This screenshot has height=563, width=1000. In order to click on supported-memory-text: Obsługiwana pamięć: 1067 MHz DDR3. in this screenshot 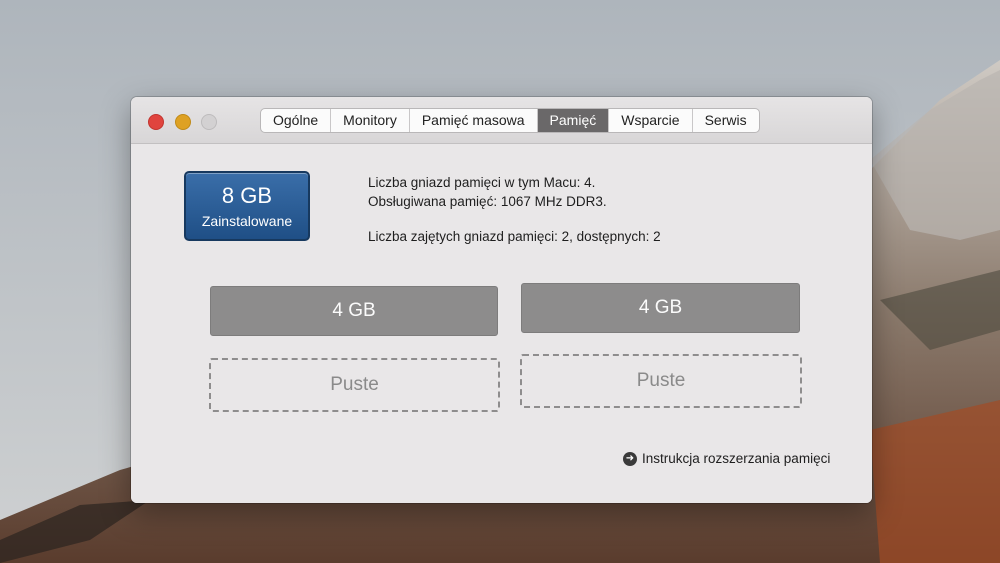, I will do `click(487, 201)`.